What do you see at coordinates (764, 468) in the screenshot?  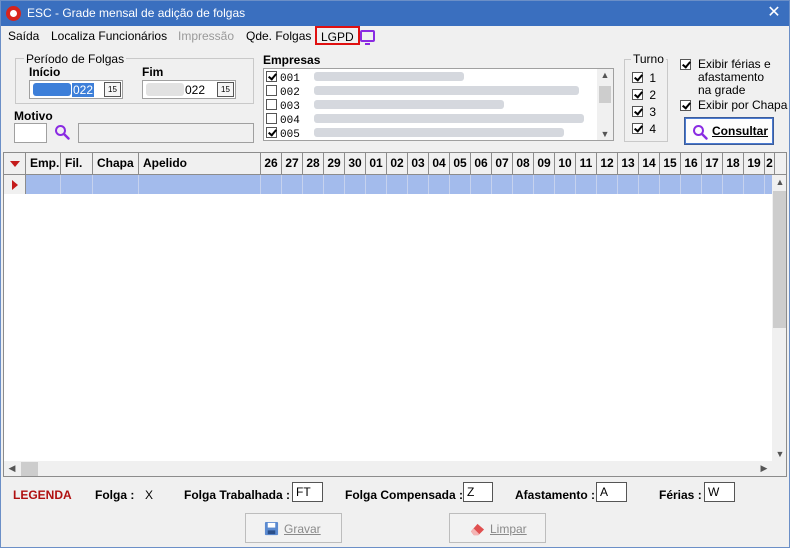 I see `scroll-right-icon: ▶` at bounding box center [764, 468].